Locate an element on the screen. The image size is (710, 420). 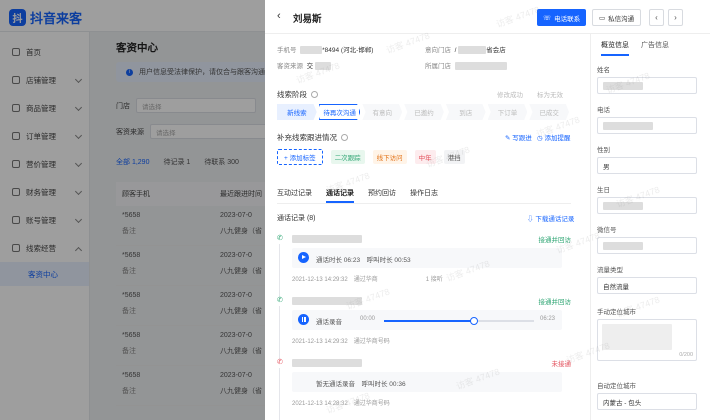
field-manual-city: 手动定位城市 0/200 is located at coordinates (647, 333).